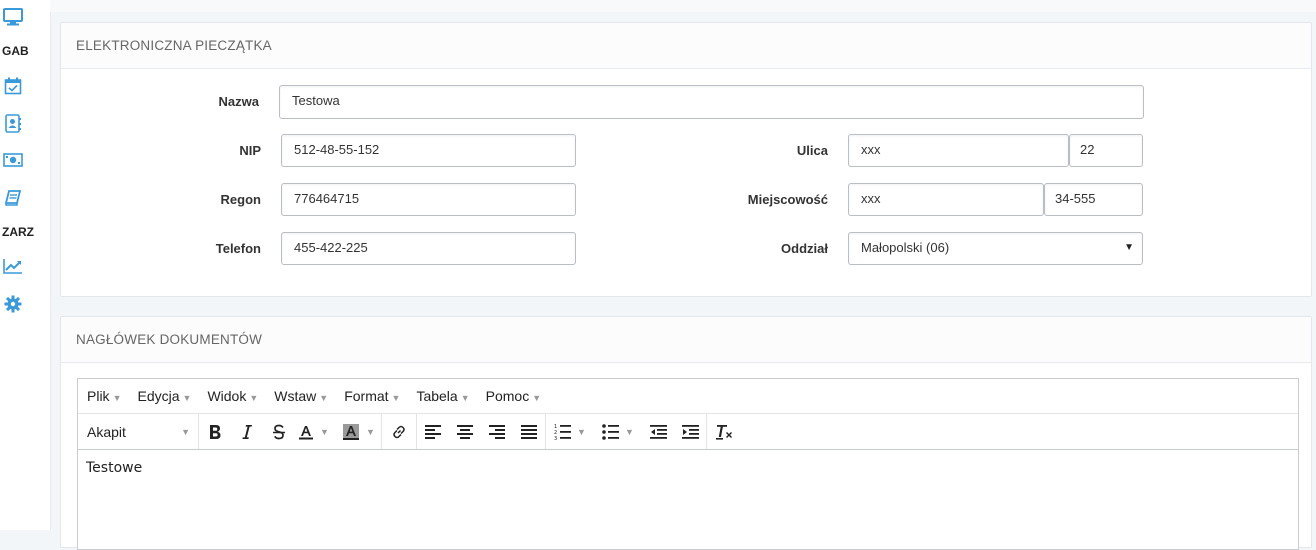  Describe the element at coordinates (351, 431) in the screenshot. I see `background-color-icon` at that location.